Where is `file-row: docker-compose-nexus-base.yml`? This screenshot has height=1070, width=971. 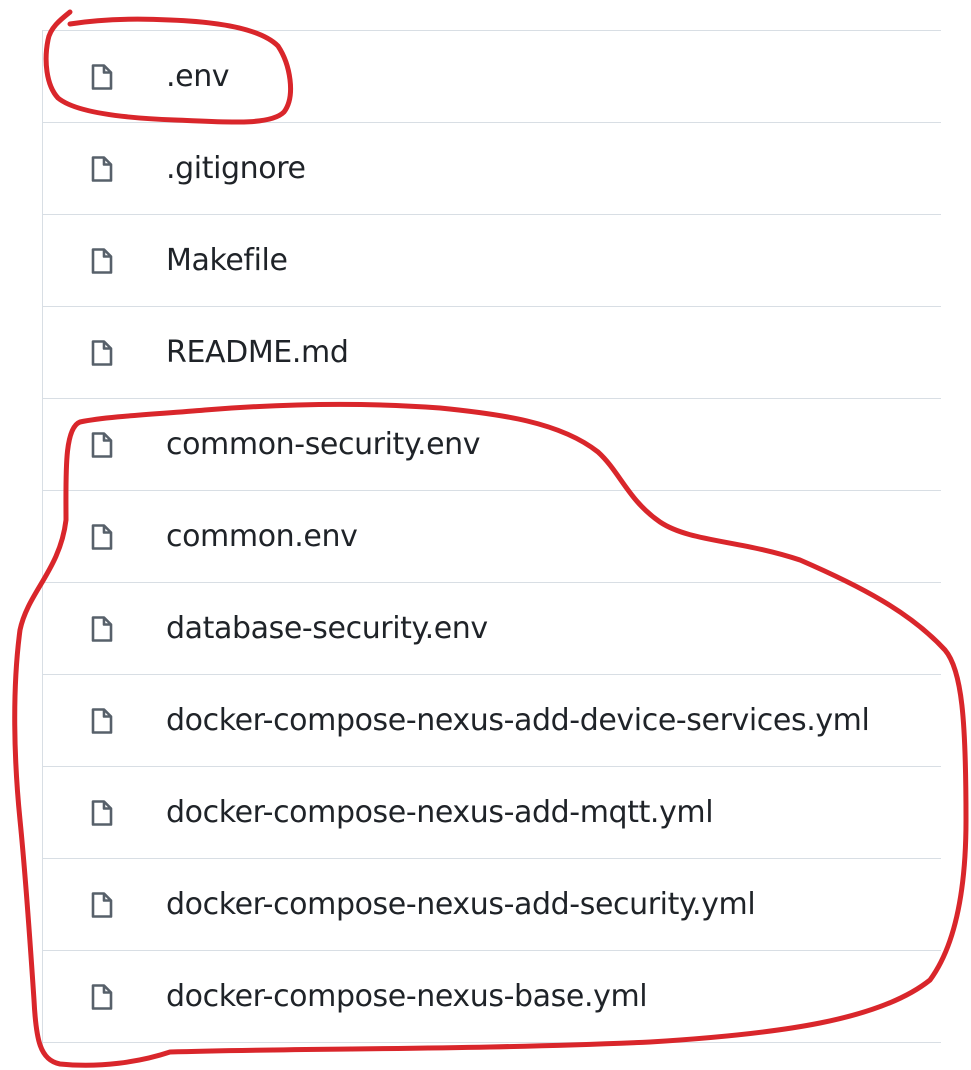 file-row: docker-compose-nexus-base.yml is located at coordinates (492, 997).